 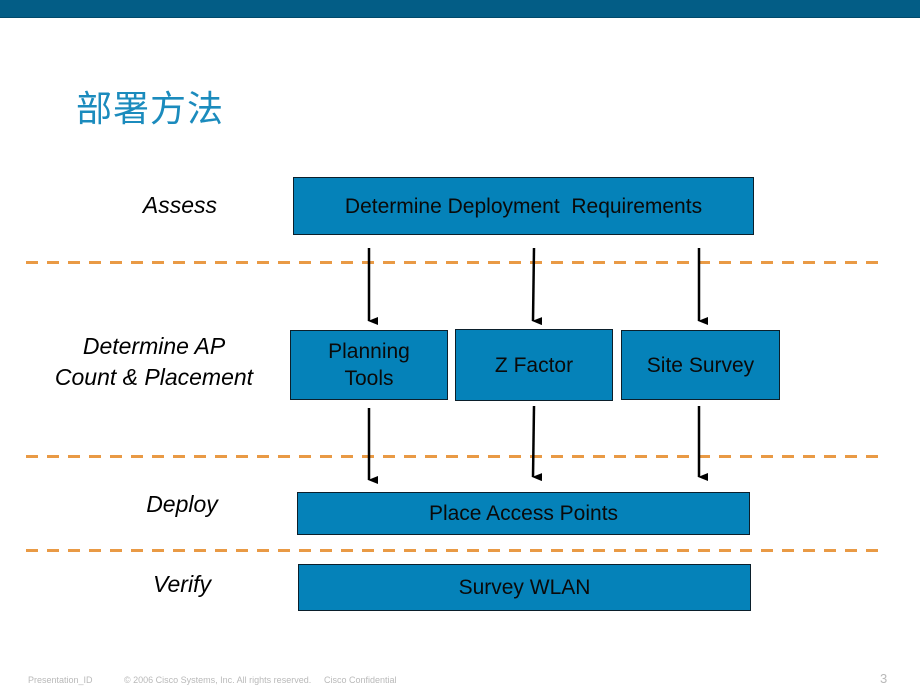 What do you see at coordinates (537, 443) in the screenshot?
I see `arrow-from-z-factor` at bounding box center [537, 443].